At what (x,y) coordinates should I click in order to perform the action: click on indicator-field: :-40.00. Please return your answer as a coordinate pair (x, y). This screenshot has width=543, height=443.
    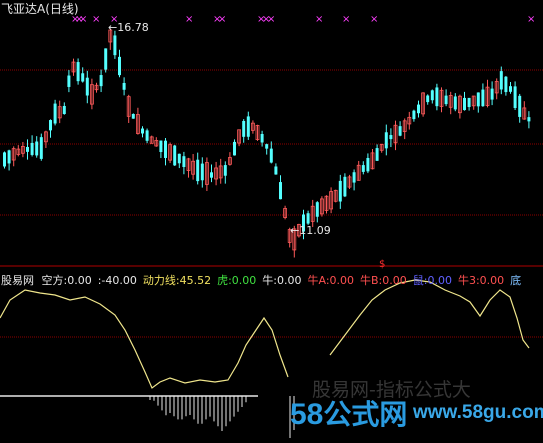
    Looking at the image, I should click on (117, 280).